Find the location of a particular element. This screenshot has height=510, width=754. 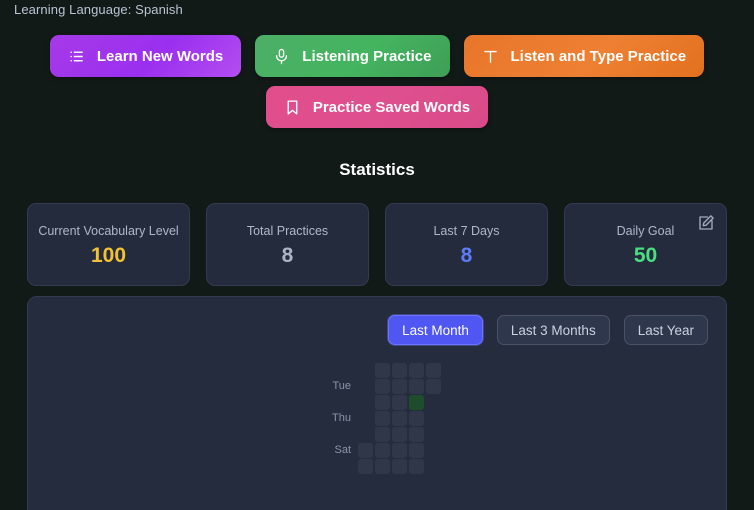

learn-new-words-label: Learn New Words is located at coordinates (160, 56).